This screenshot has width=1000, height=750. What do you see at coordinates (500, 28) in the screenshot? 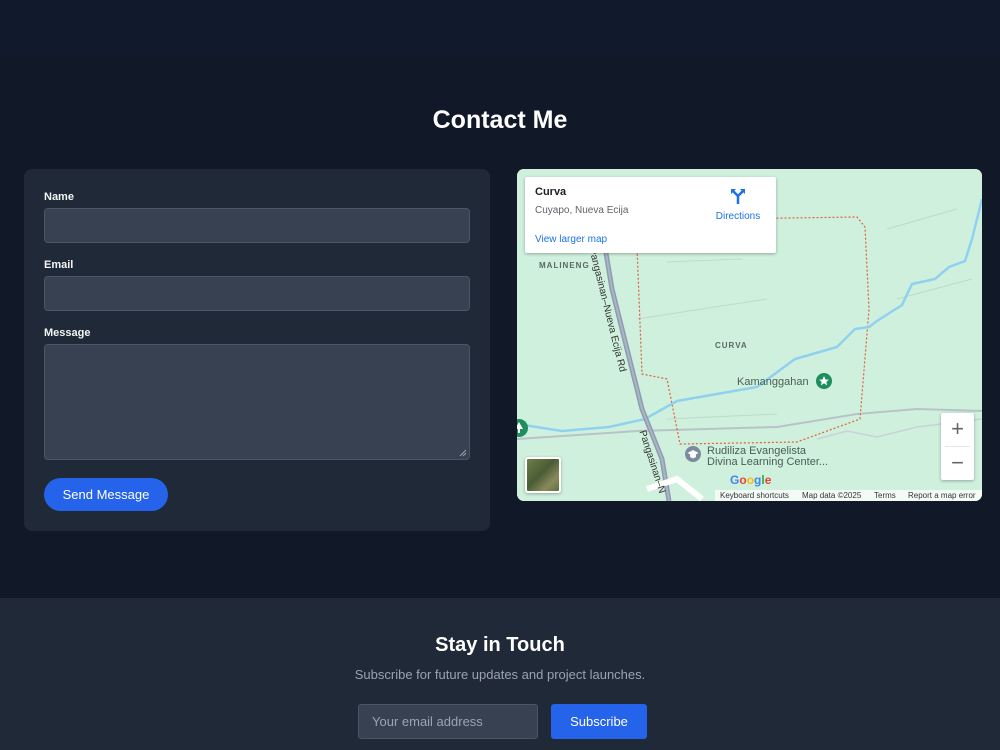
I see `top-band` at bounding box center [500, 28].